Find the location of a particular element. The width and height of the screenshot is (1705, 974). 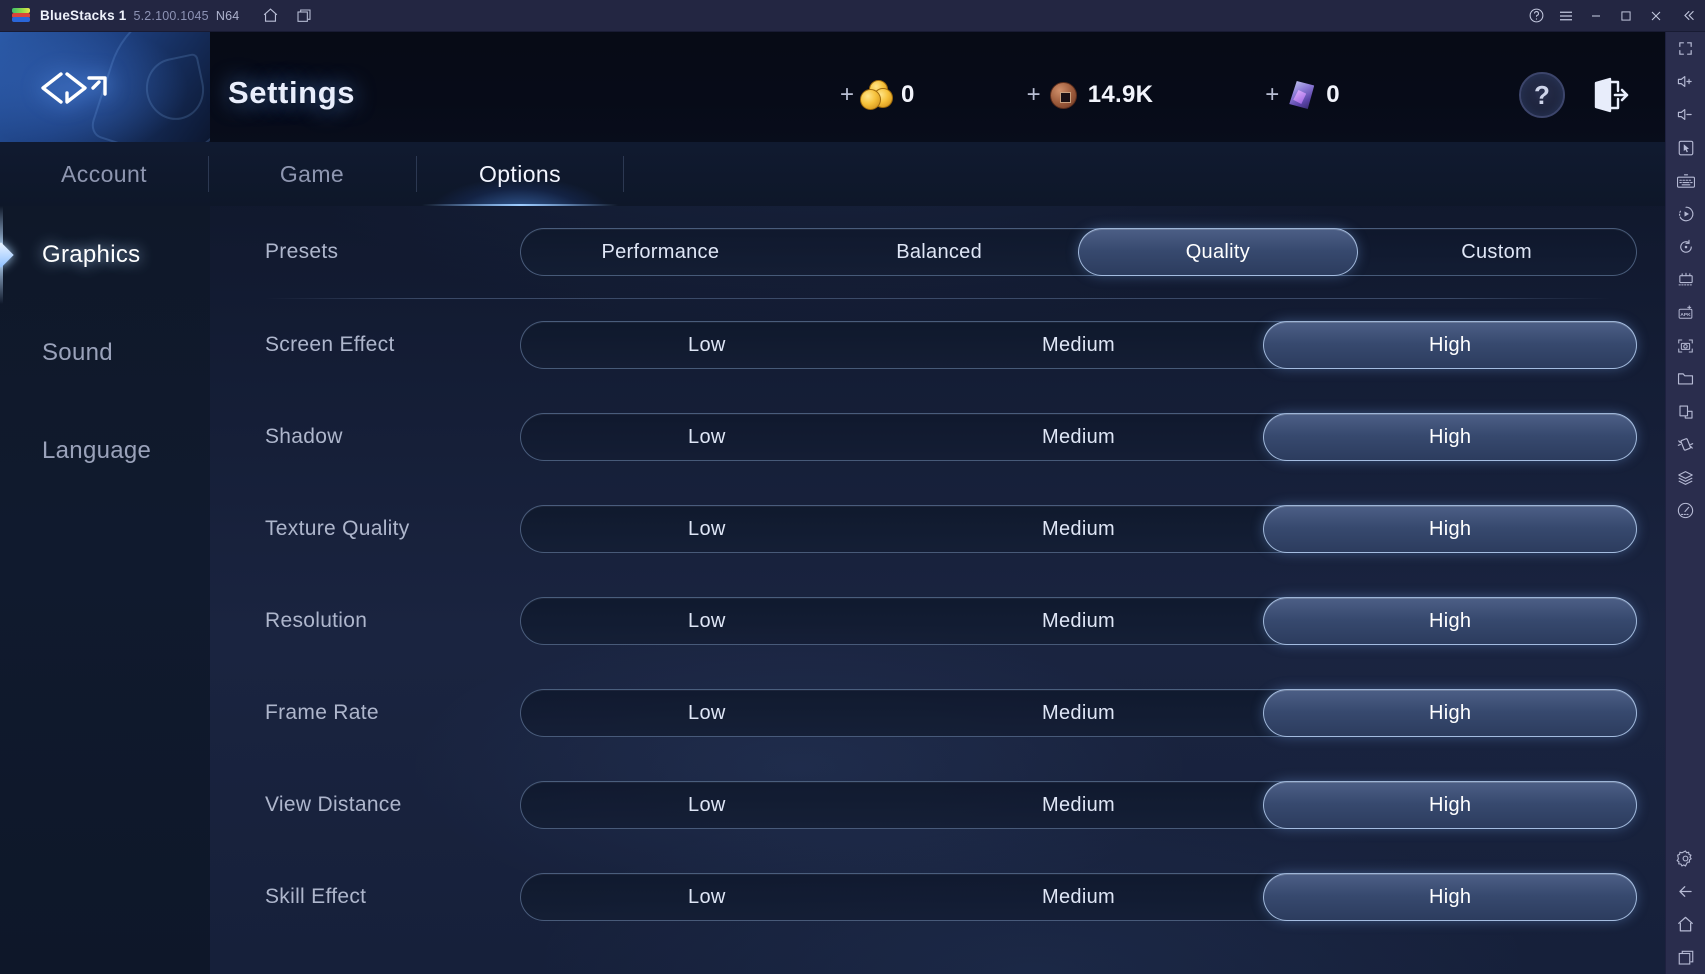

frame-rate-option-medium: Medium is located at coordinates (1079, 713).